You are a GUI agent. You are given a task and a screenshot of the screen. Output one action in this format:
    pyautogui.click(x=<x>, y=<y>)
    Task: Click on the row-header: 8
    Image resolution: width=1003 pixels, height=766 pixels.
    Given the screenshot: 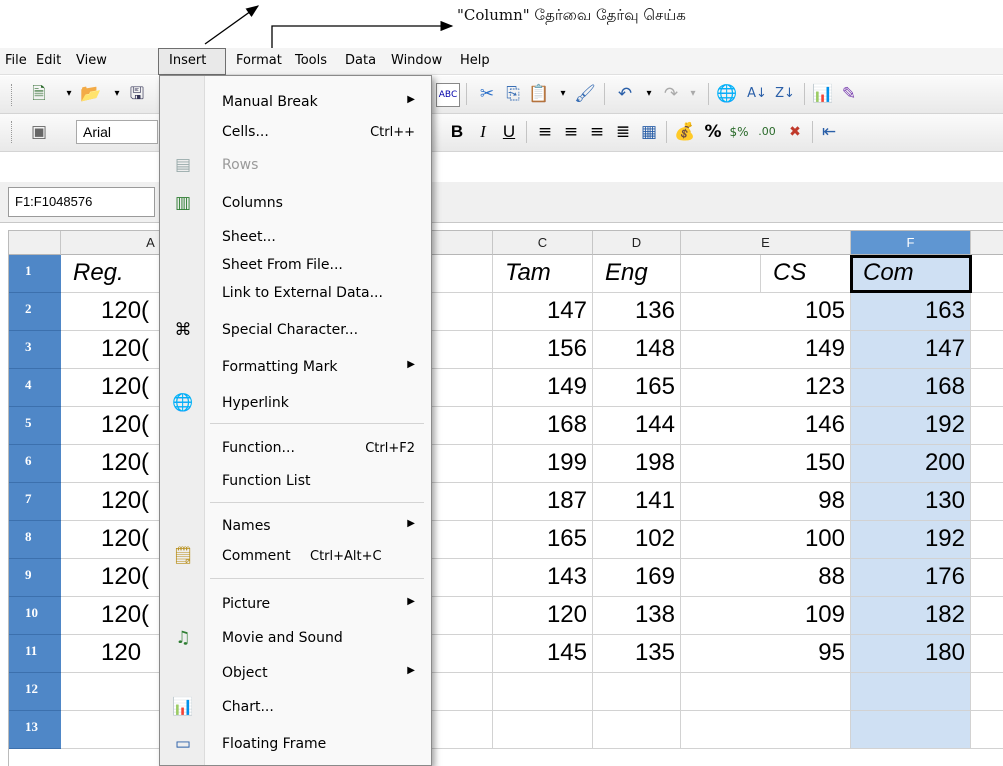 What is the action you would take?
    pyautogui.click(x=35, y=540)
    